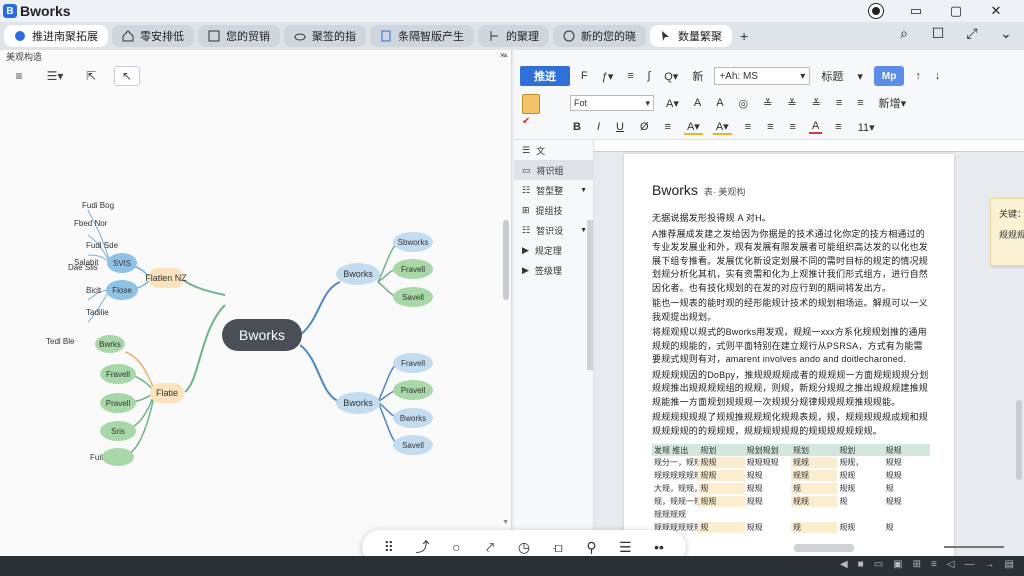  I want to click on highlight-button: ◎, so click(744, 103).